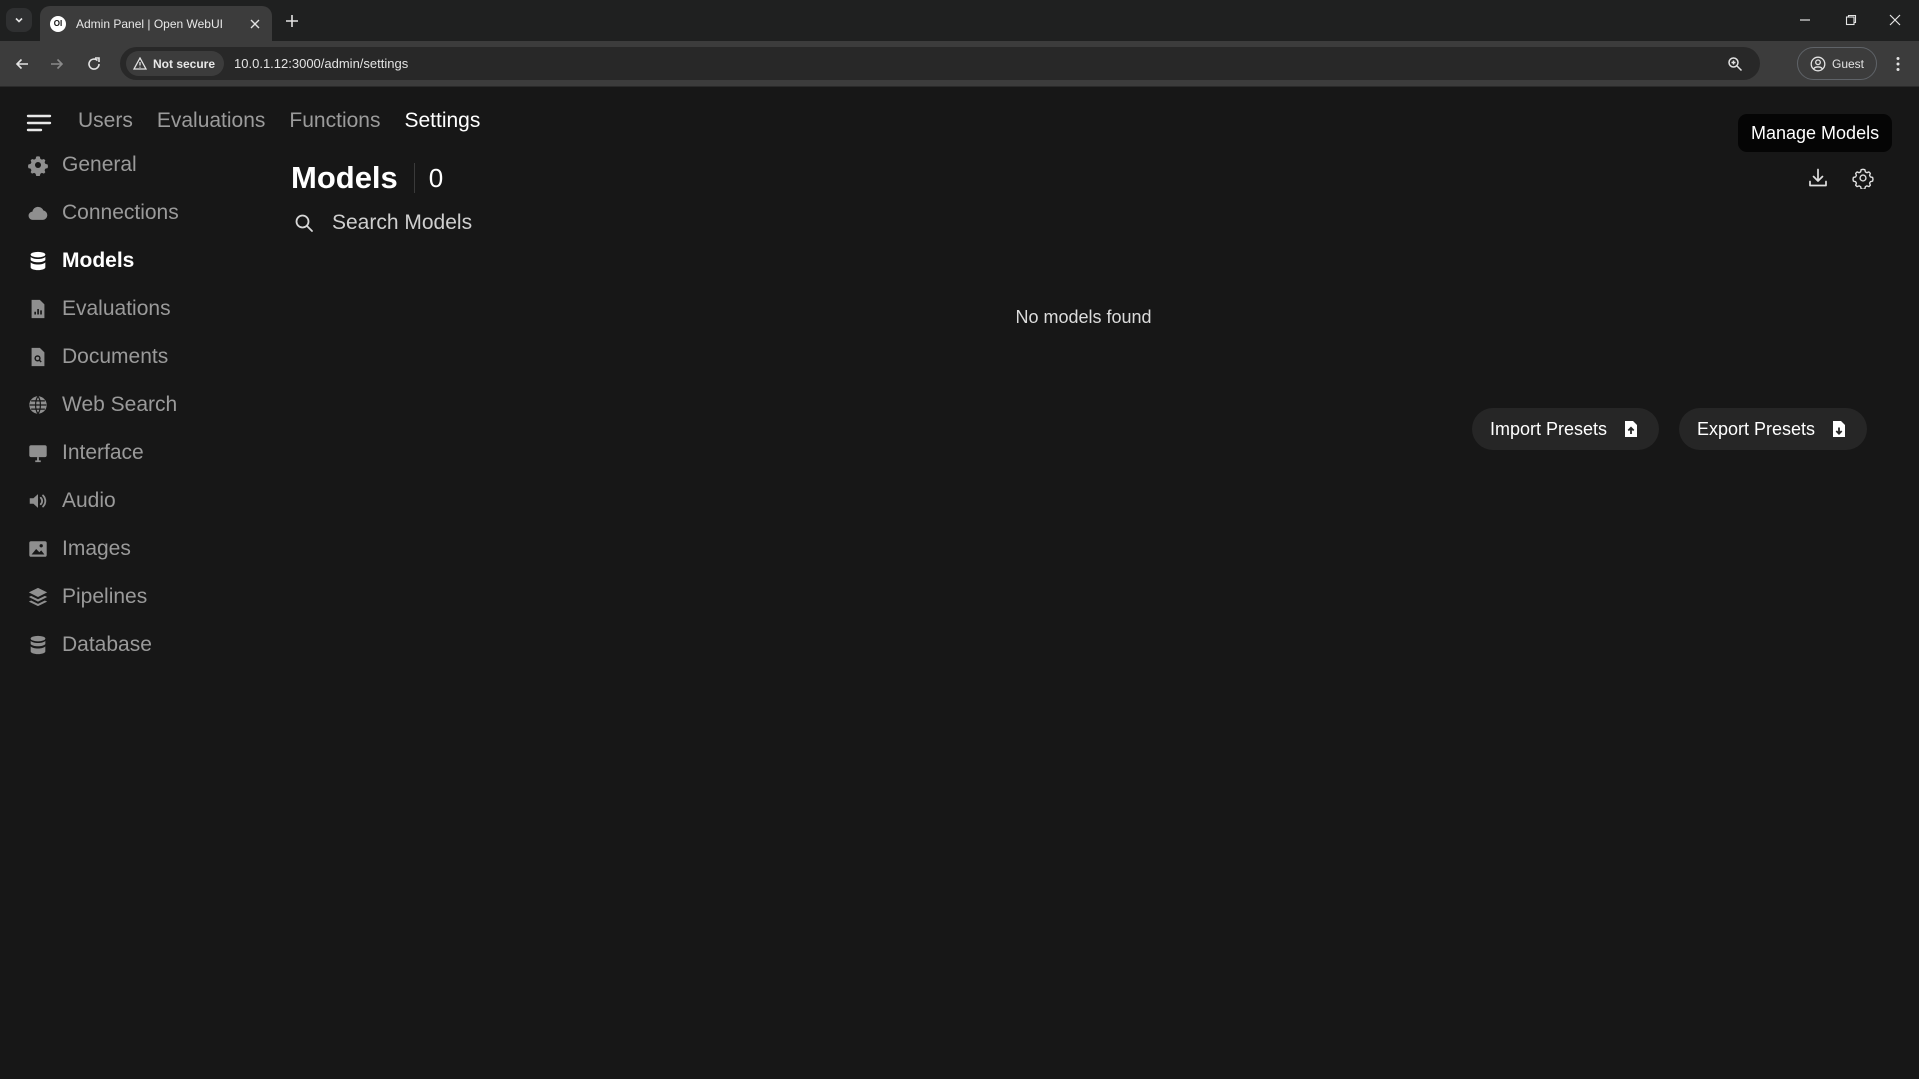 The height and width of the screenshot is (1079, 1919). What do you see at coordinates (1083, 317) in the screenshot?
I see `empty-state-message: No models found` at bounding box center [1083, 317].